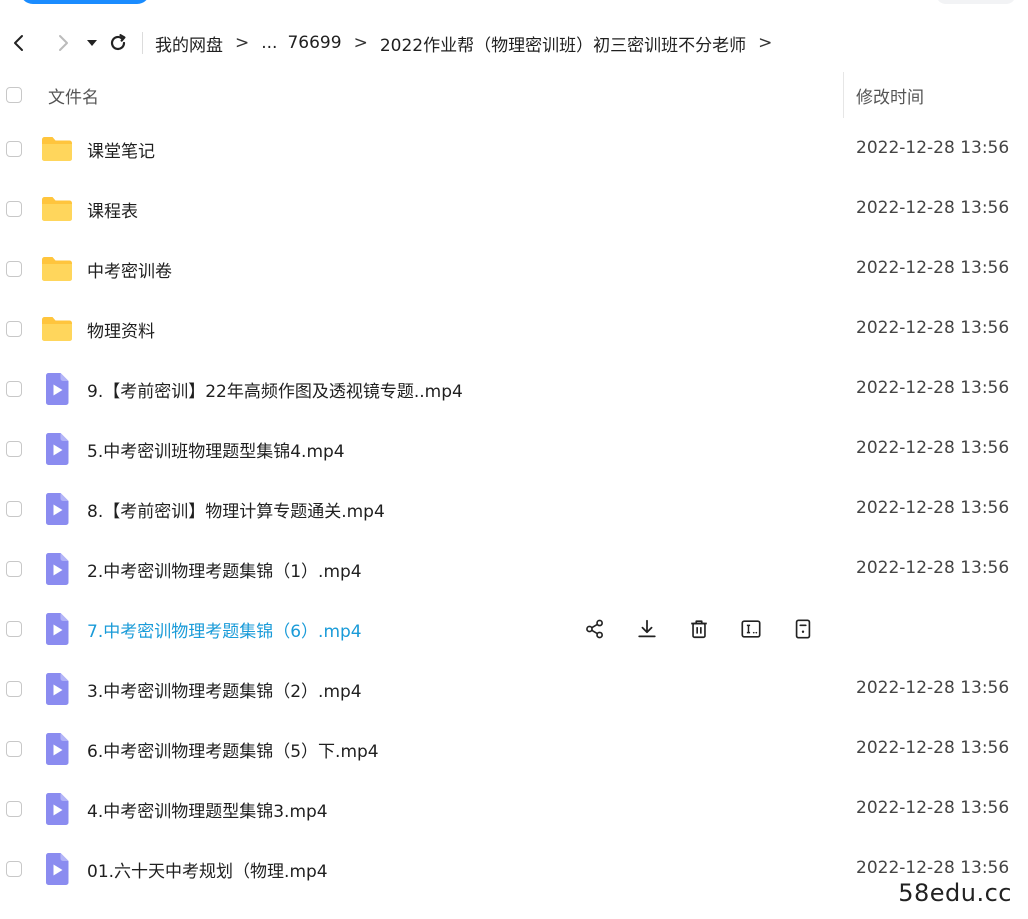 This screenshot has height=919, width=1028. Describe the element at coordinates (976, 2) in the screenshot. I see `top-right-control` at that location.